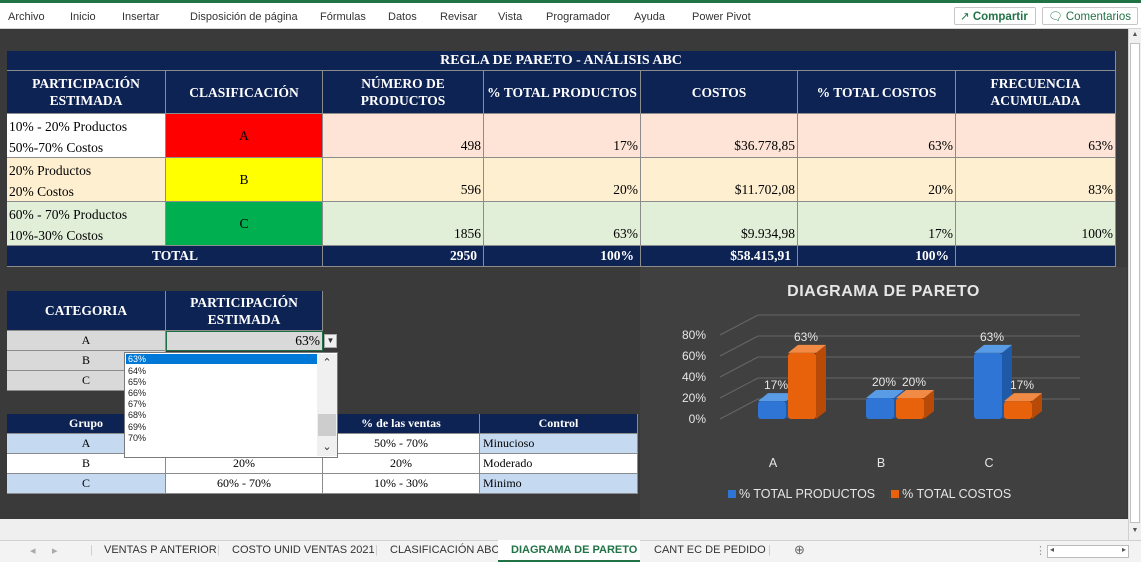  Describe the element at coordinates (1135, 530) in the screenshot. I see `scroll-down-icon: ▼` at that location.